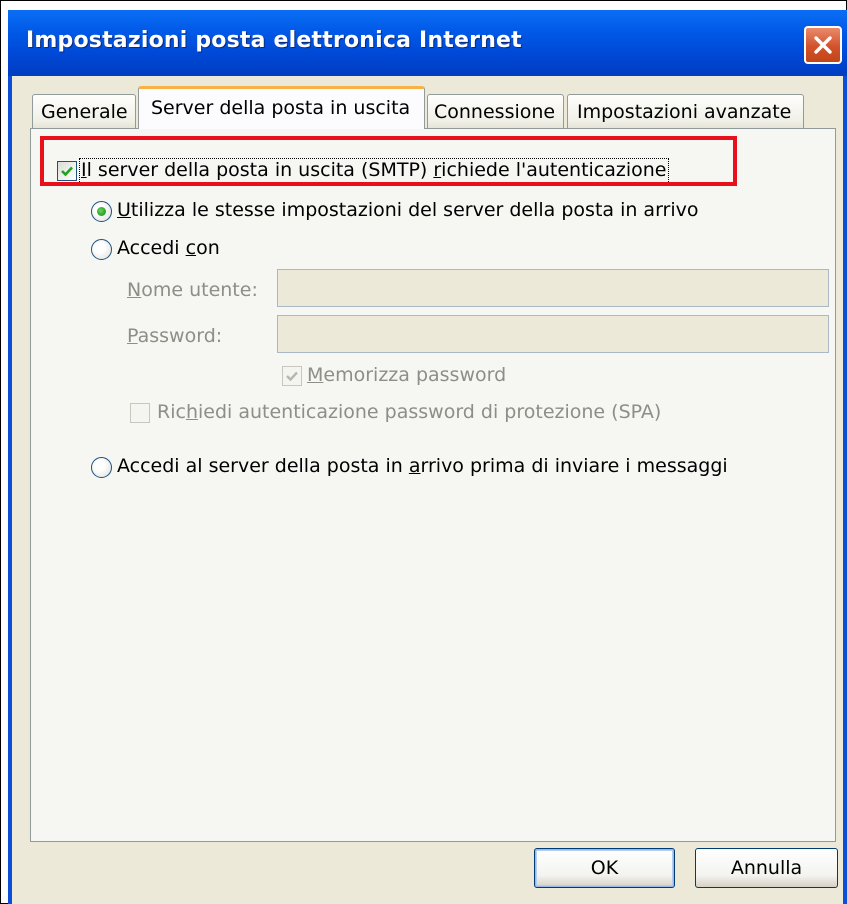  I want to click on window-frame-left, so click(10, 490).